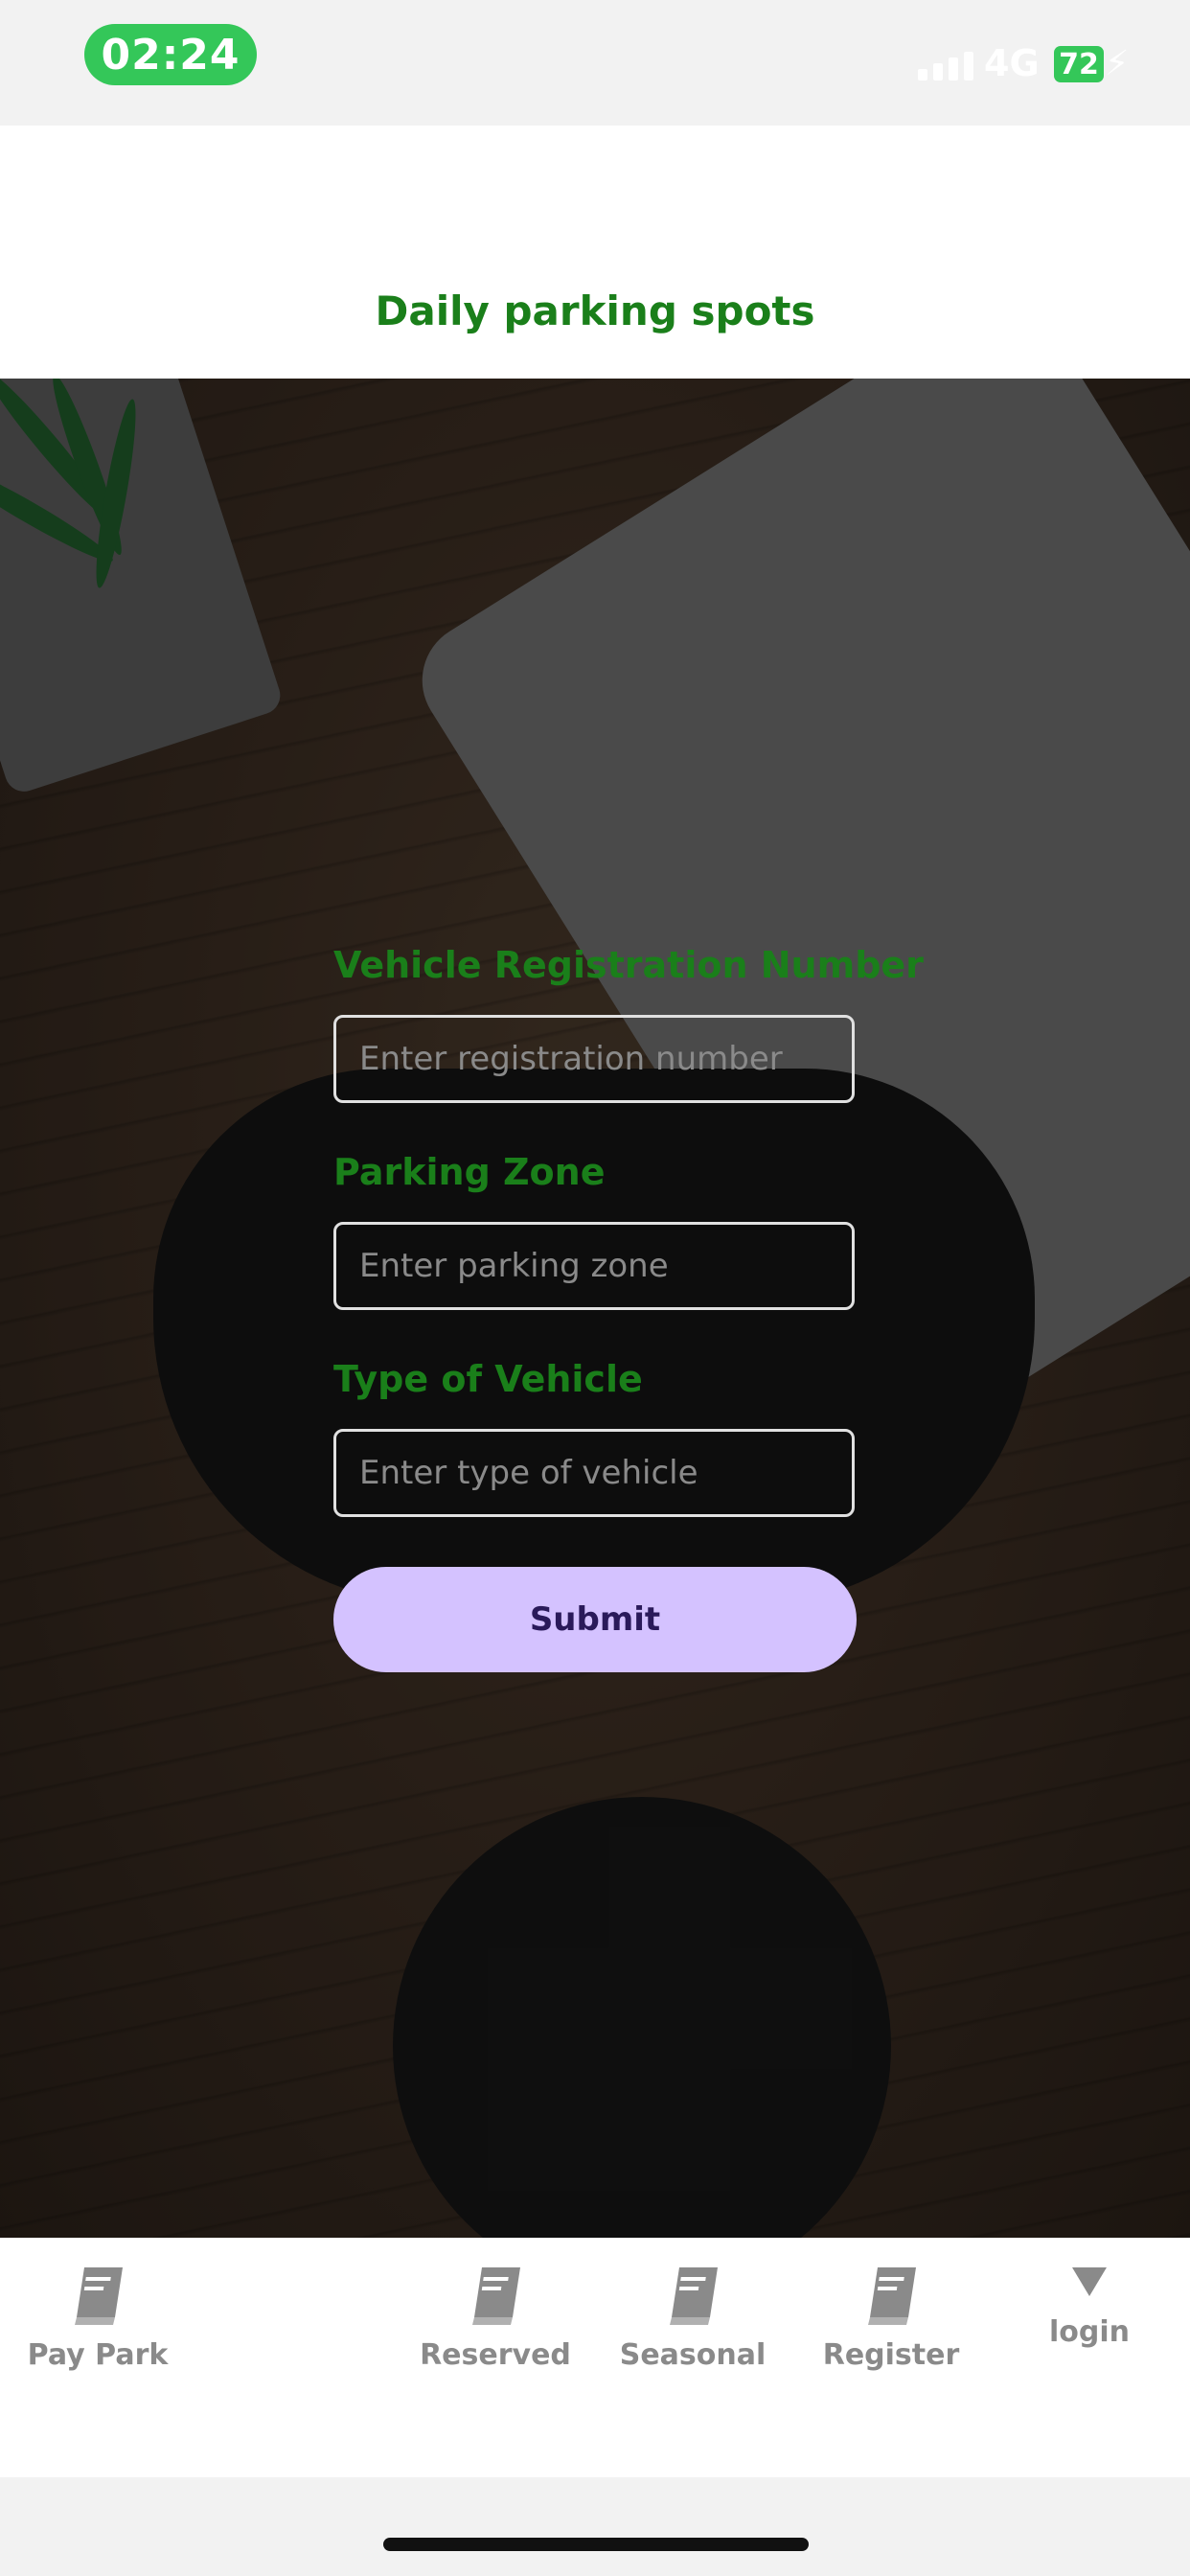 The image size is (1190, 2576). What do you see at coordinates (595, 311) in the screenshot?
I see `page-title: Daily parking spots` at bounding box center [595, 311].